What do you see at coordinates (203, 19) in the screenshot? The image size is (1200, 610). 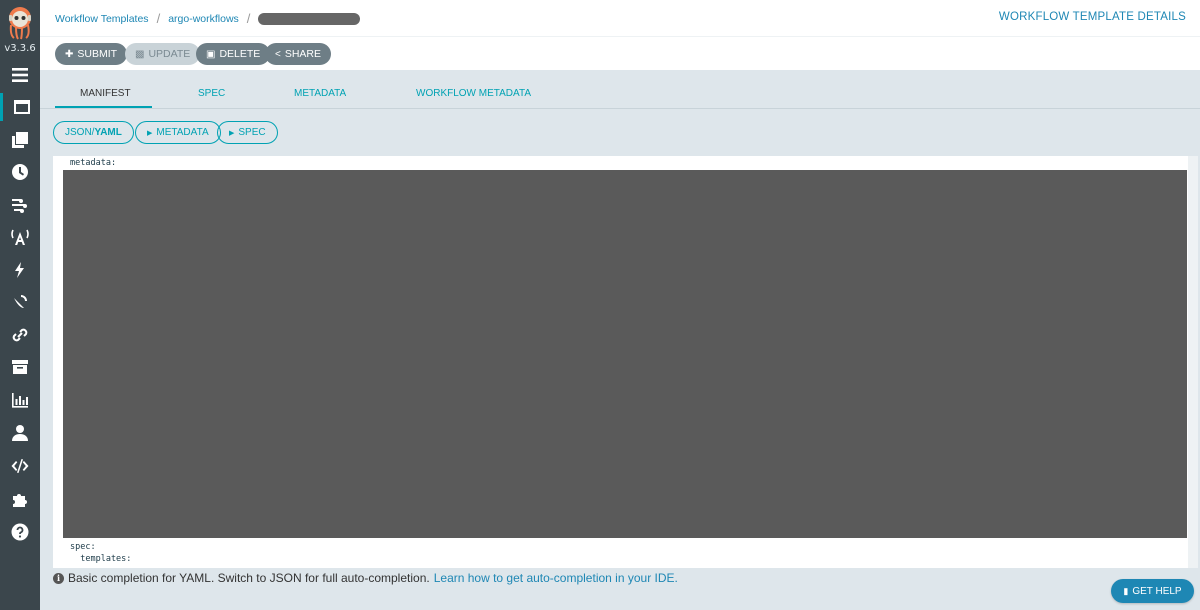 I see `breadcrumb-namespace: argo-workflows` at bounding box center [203, 19].